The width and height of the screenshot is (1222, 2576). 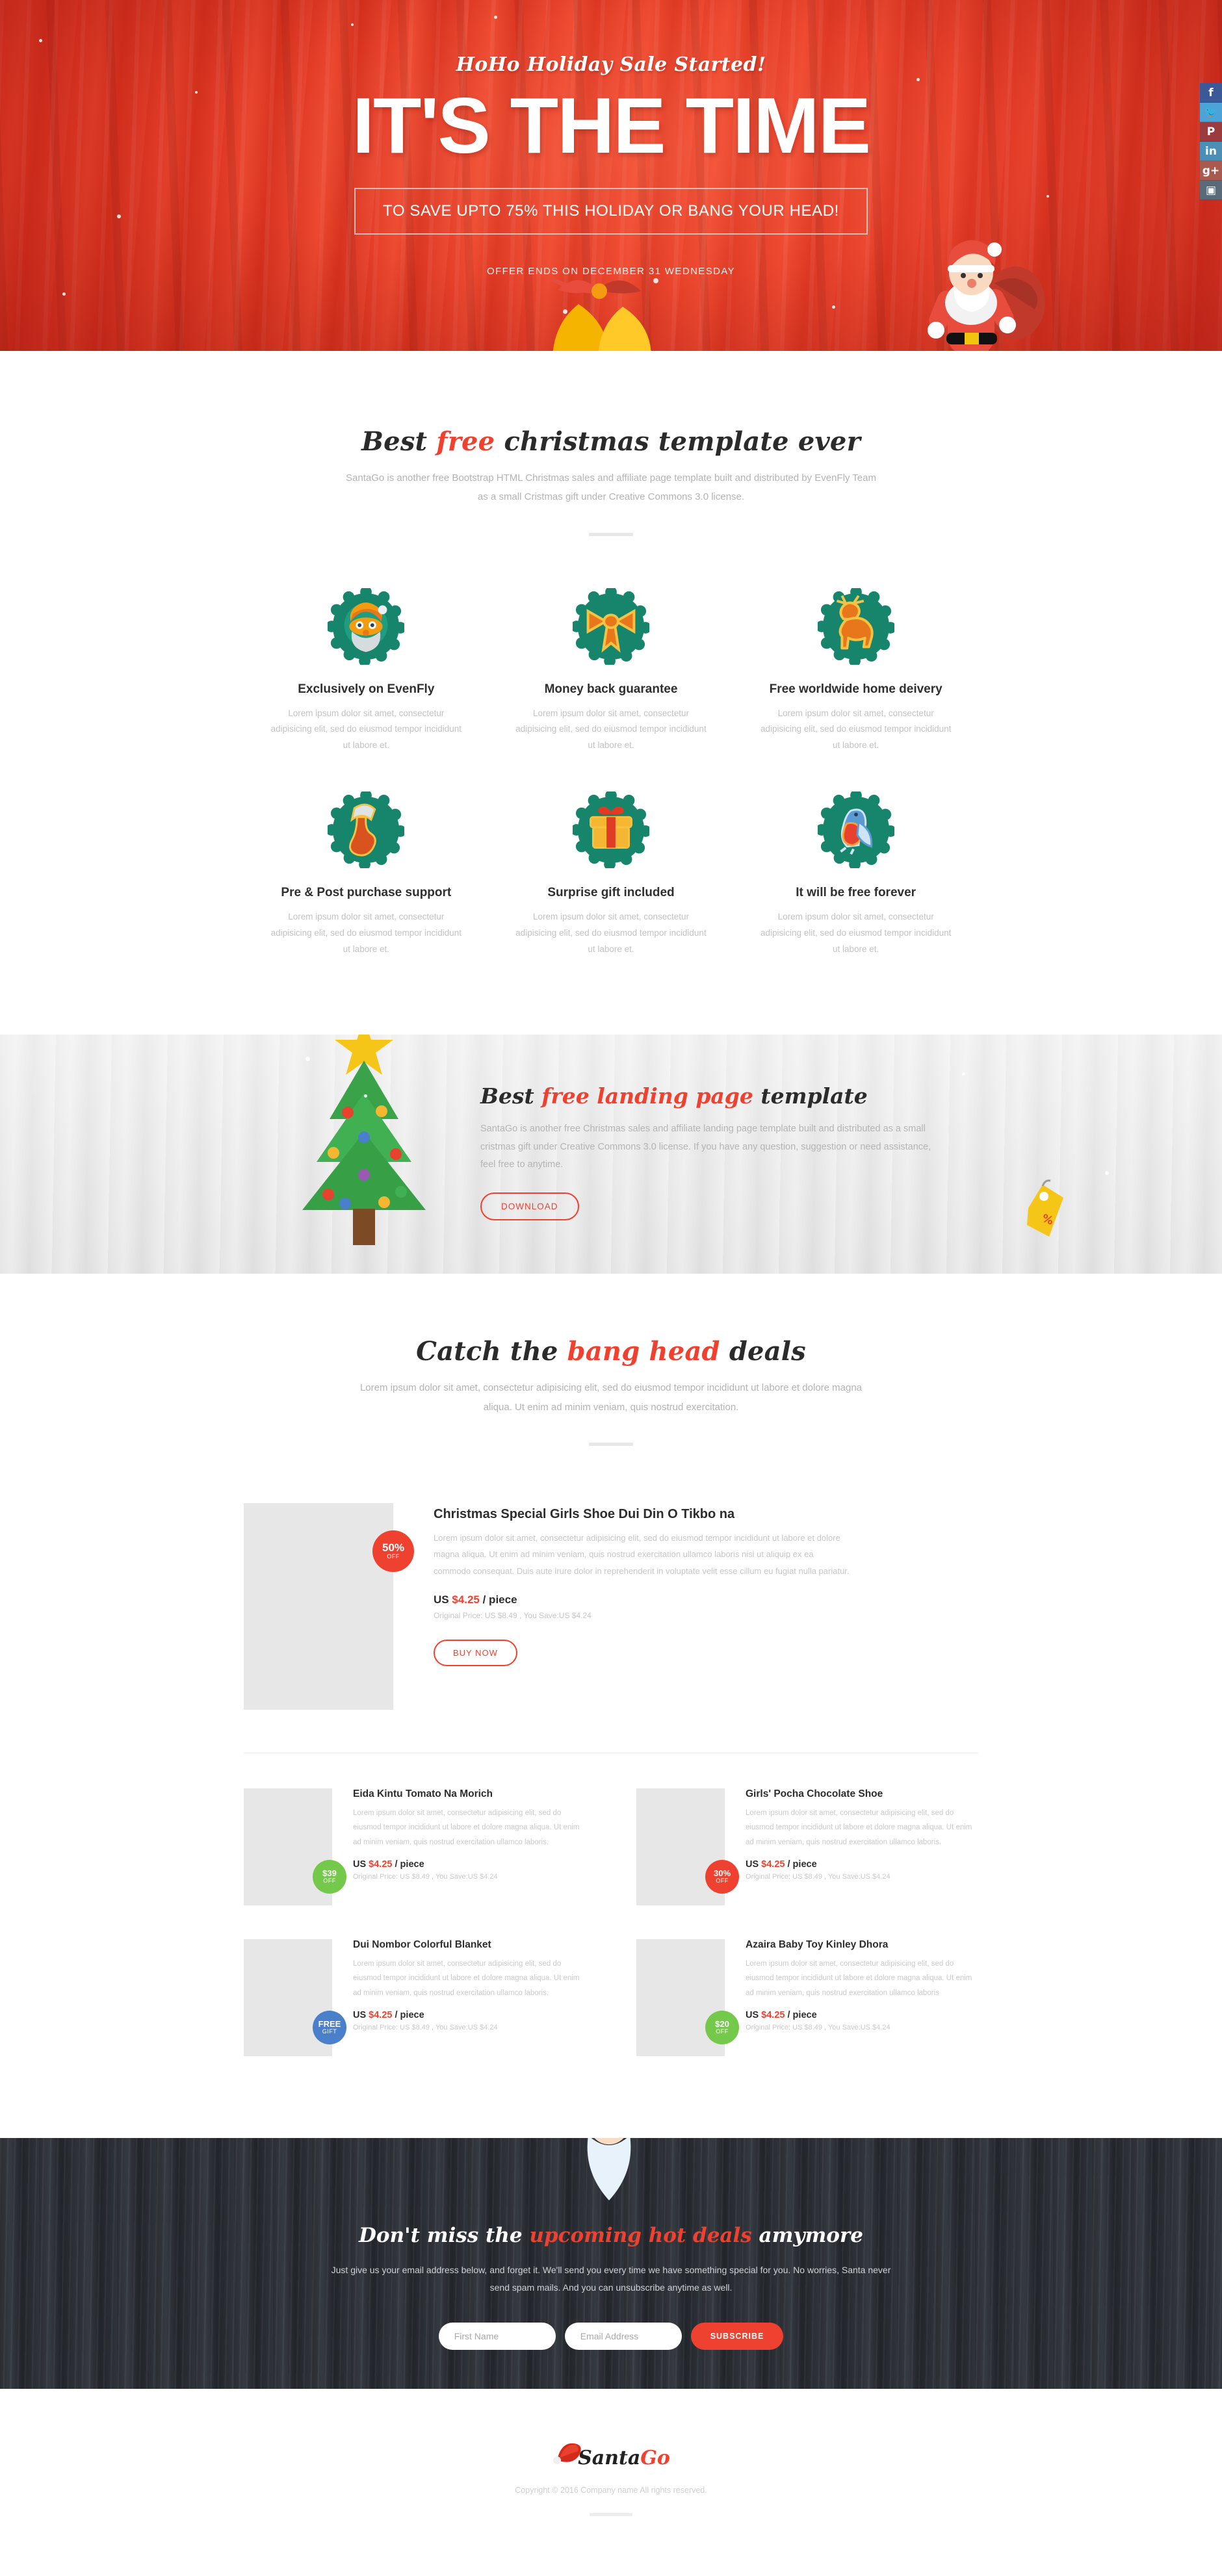 What do you see at coordinates (330, 2032) in the screenshot?
I see `discount-label: GIFT` at bounding box center [330, 2032].